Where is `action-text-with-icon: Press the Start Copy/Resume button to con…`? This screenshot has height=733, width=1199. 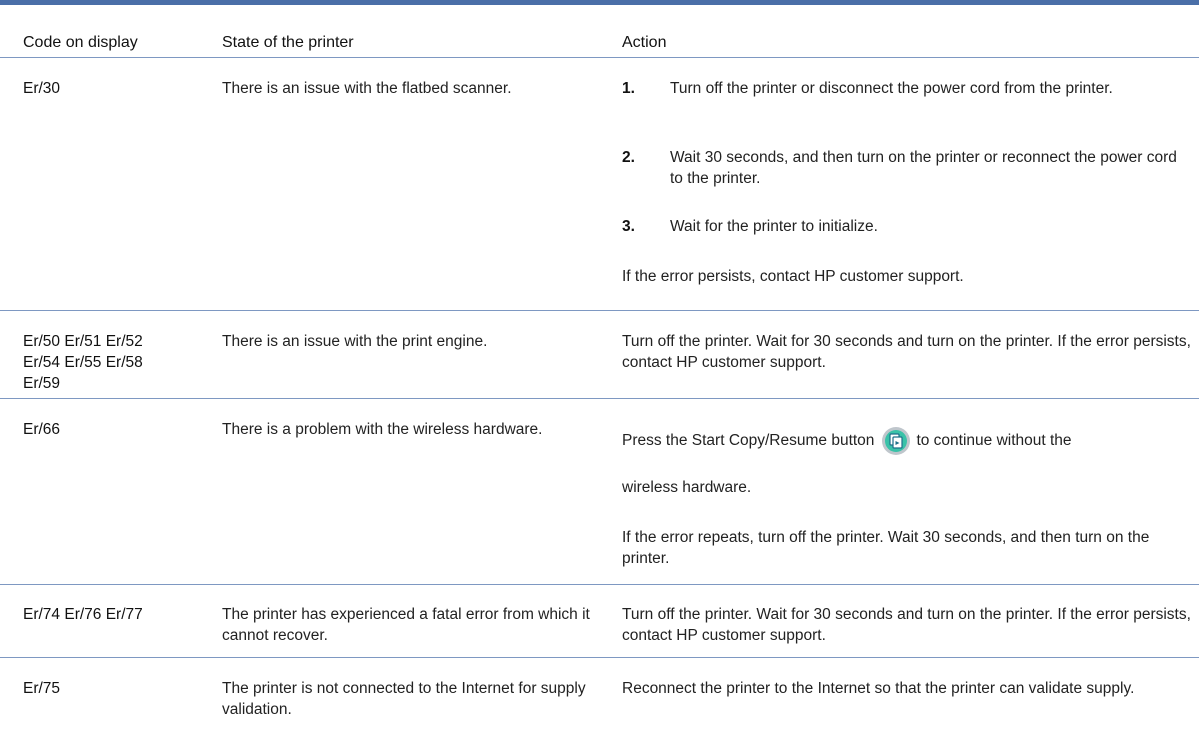 action-text-with-icon: Press the Start Copy/Resume button to con… is located at coordinates (908, 441).